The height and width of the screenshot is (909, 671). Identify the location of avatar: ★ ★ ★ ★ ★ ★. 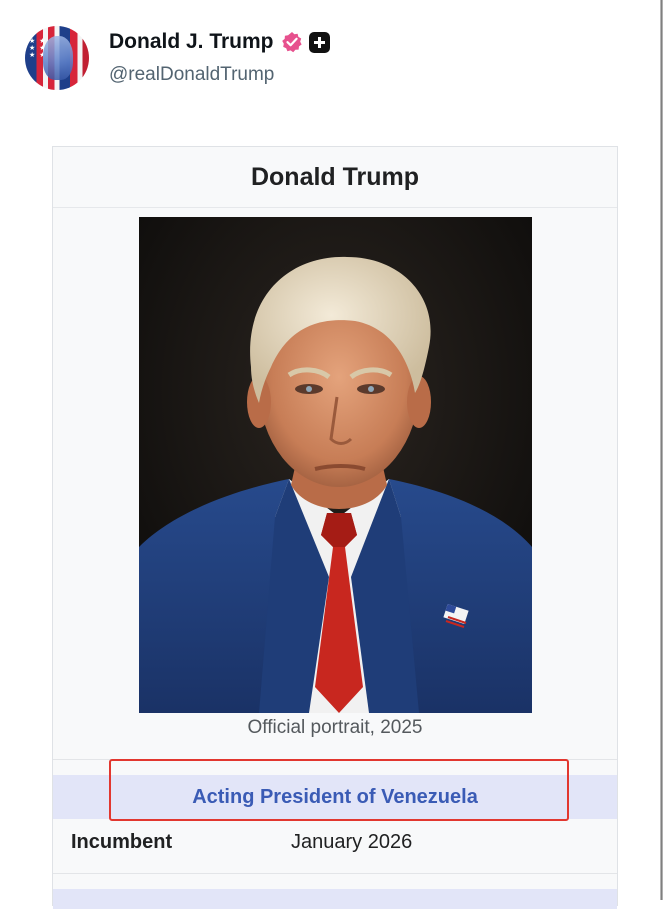
(57, 58).